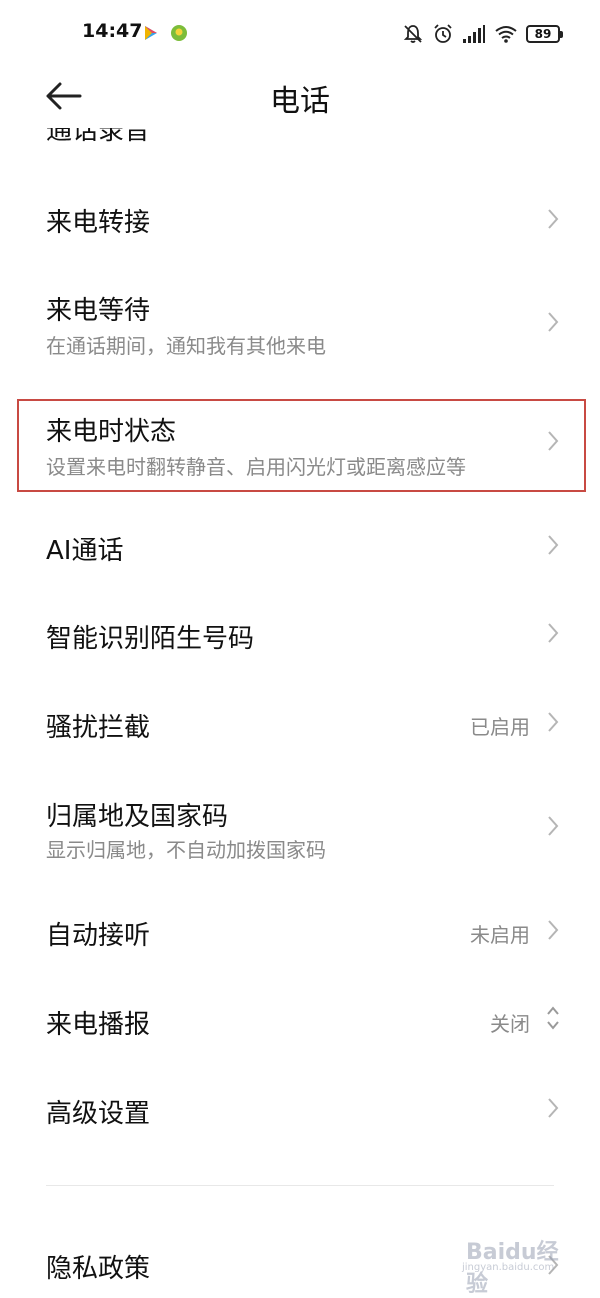 Image resolution: width=600 pixels, height=1298 pixels. Describe the element at coordinates (150, 639) in the screenshot. I see `settings-item-label: 智能识别陌生号码` at that location.